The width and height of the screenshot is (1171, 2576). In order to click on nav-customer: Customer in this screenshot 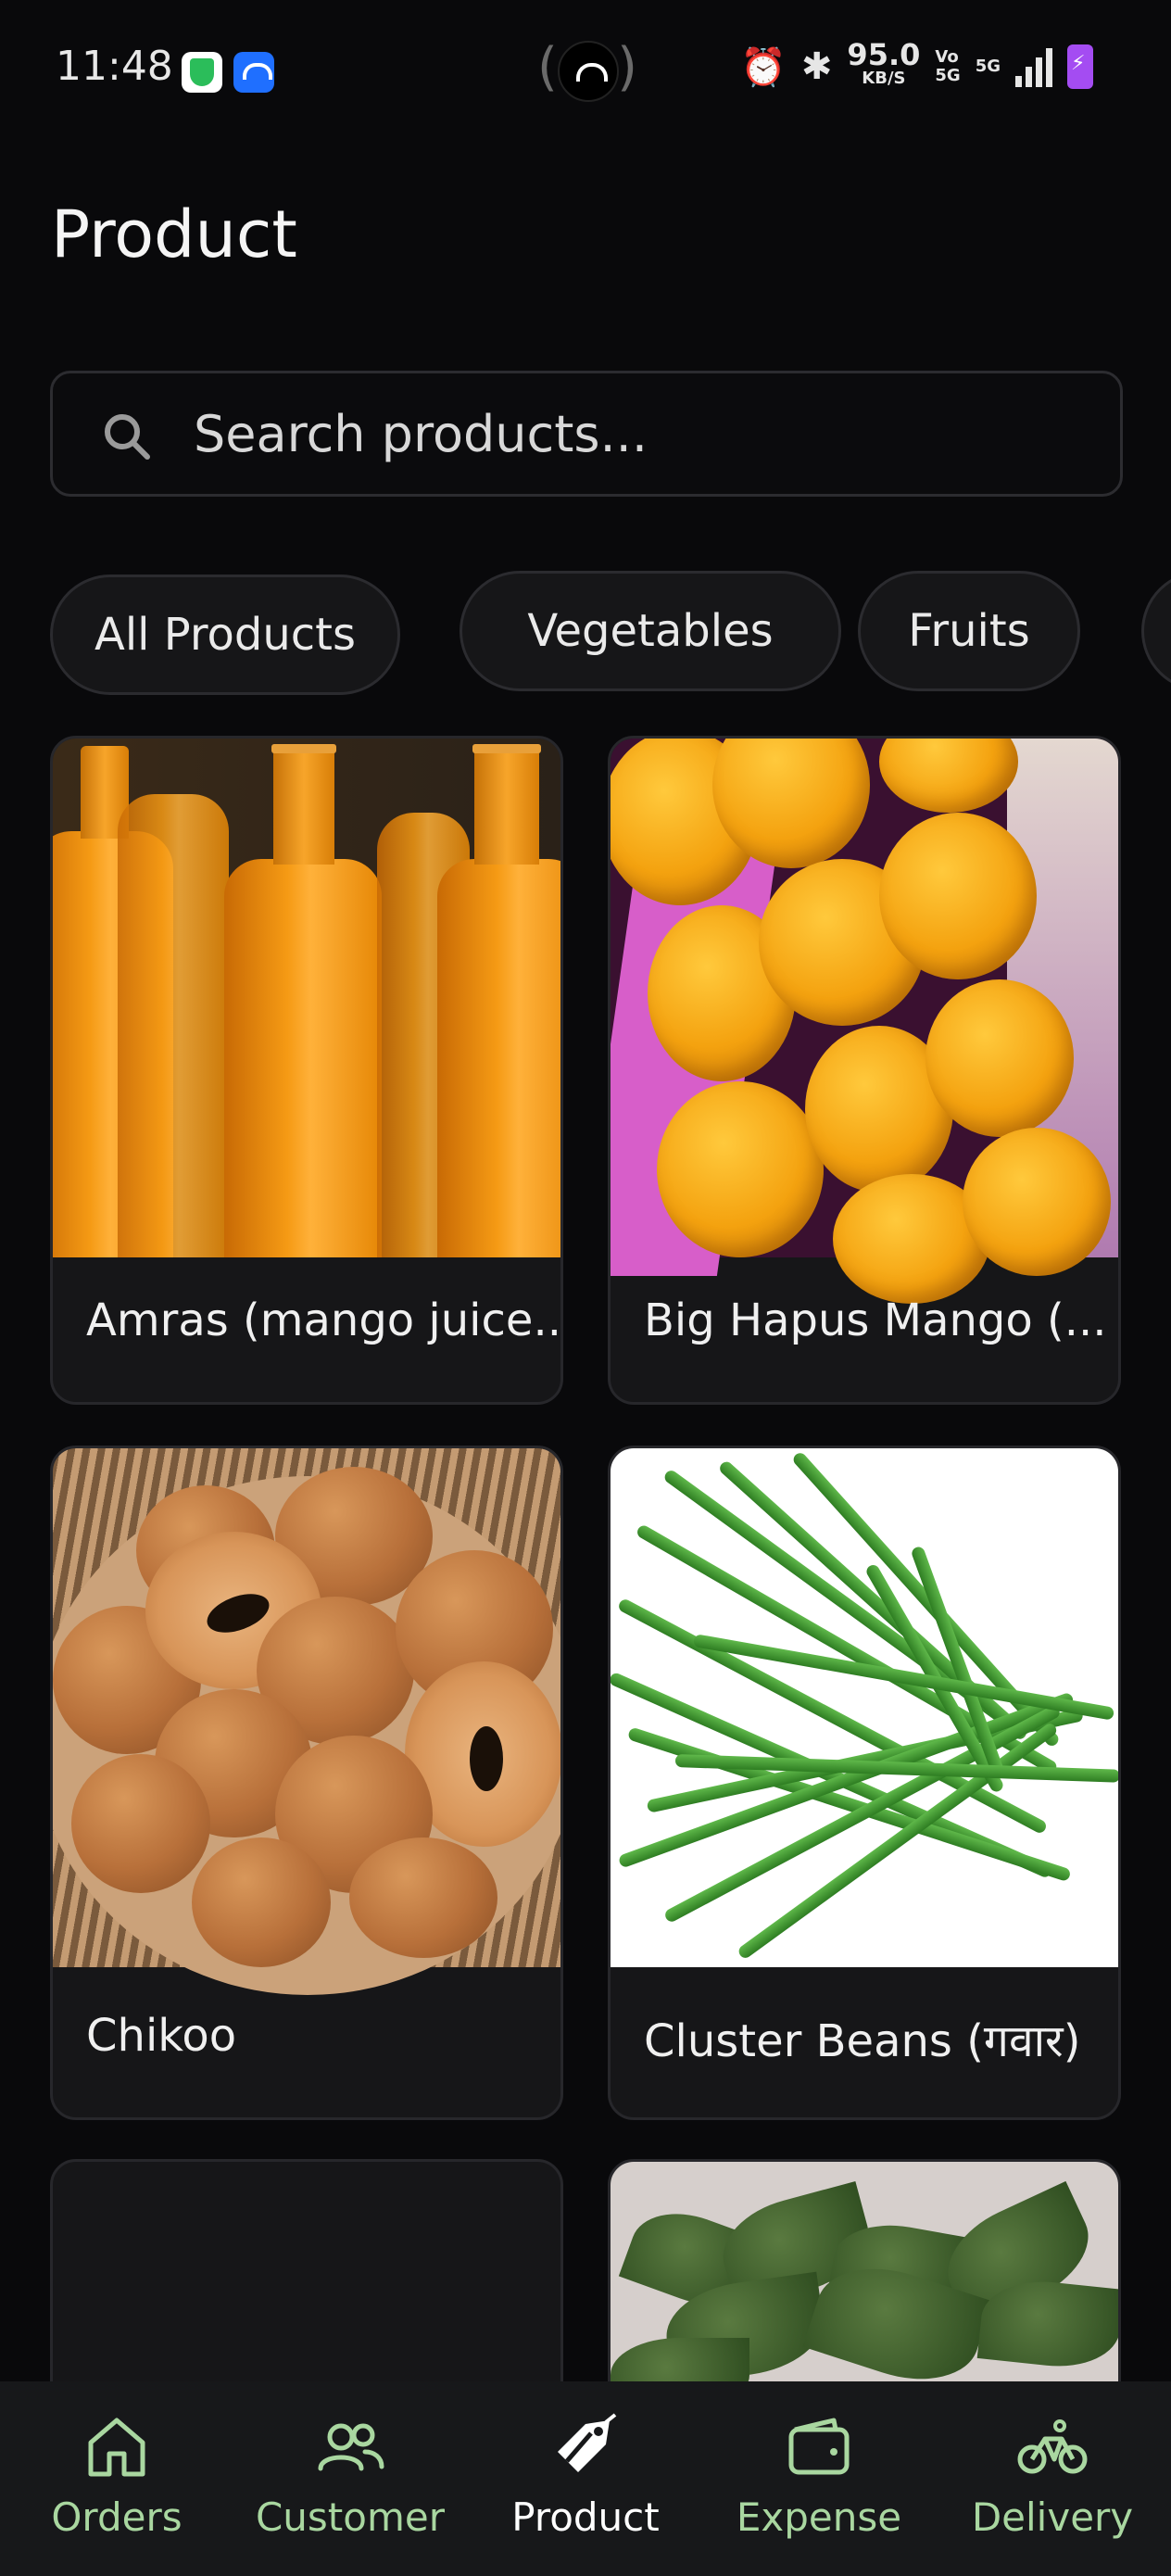, I will do `click(350, 2488)`.